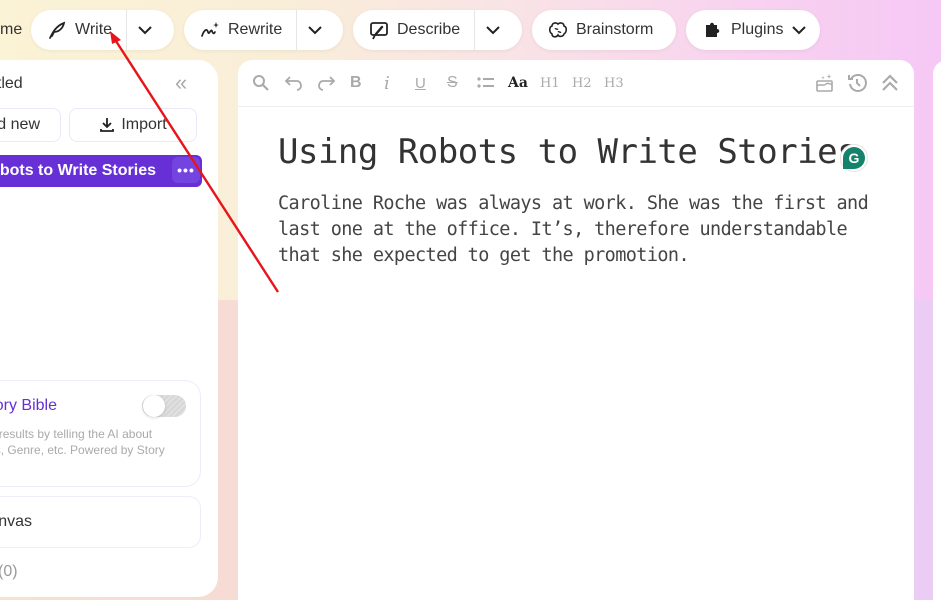  I want to click on brainstorm-label: Brainstorm, so click(615, 29).